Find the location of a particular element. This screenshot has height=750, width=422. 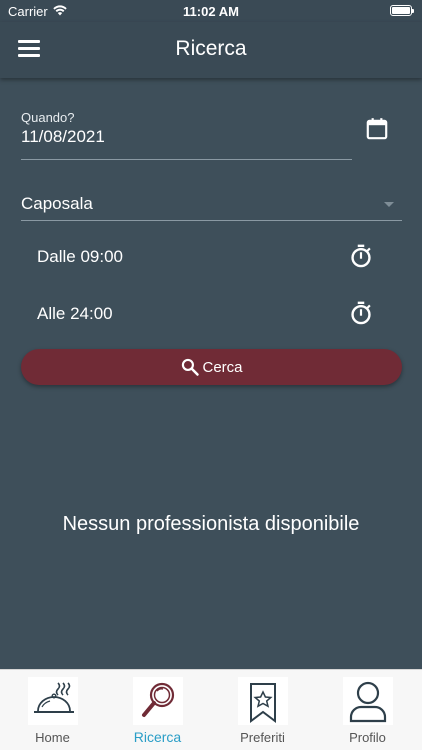

nav-label-profilo: Profilo is located at coordinates (367, 737).